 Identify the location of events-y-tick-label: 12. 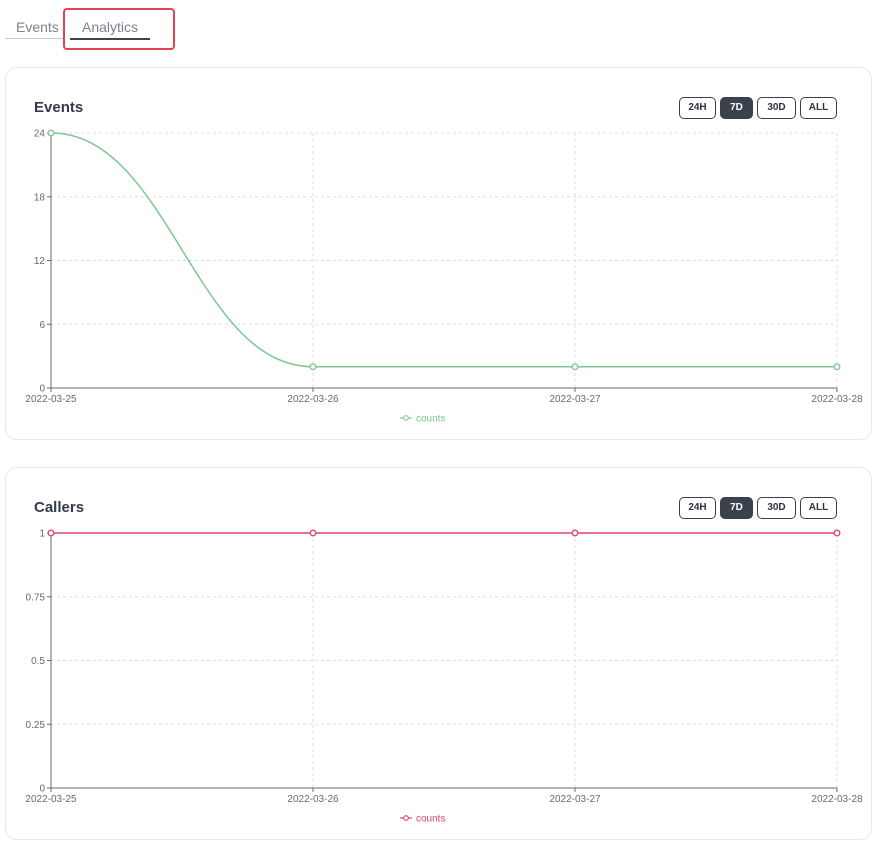
(40, 261).